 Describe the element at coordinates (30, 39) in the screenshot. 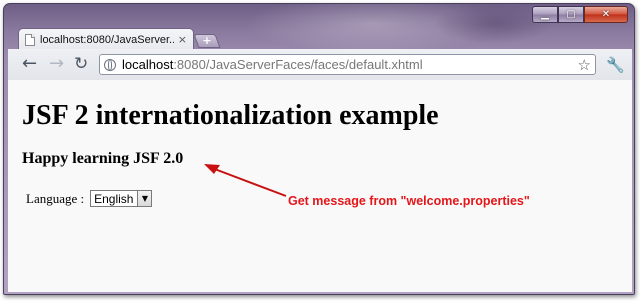

I see `page-icon` at that location.